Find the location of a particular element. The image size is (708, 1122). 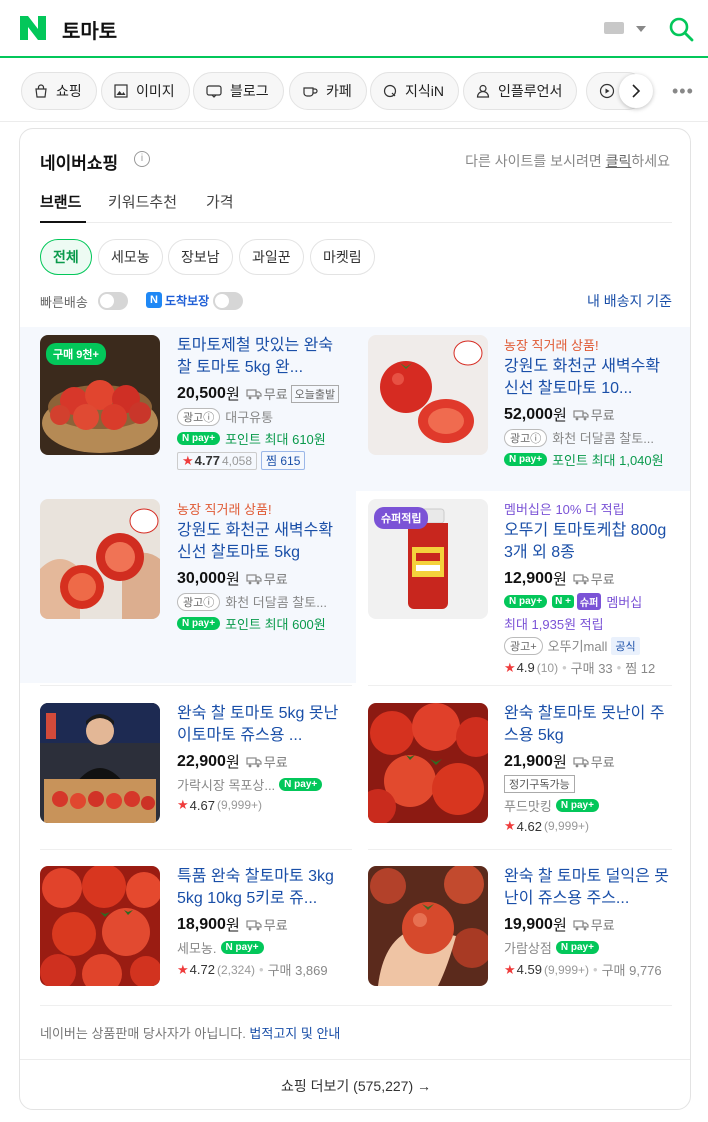

truck-icon is located at coordinates (581, 578).